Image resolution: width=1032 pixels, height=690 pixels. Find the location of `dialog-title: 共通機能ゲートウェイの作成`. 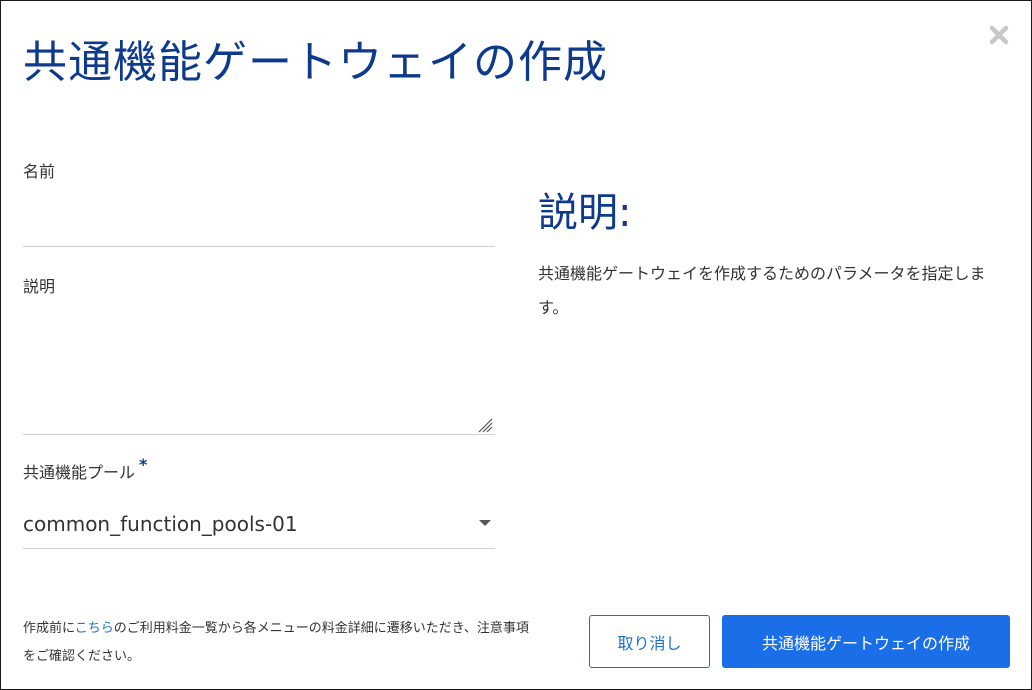

dialog-title: 共通機能ゲートウェイの作成 is located at coordinates (315, 62).